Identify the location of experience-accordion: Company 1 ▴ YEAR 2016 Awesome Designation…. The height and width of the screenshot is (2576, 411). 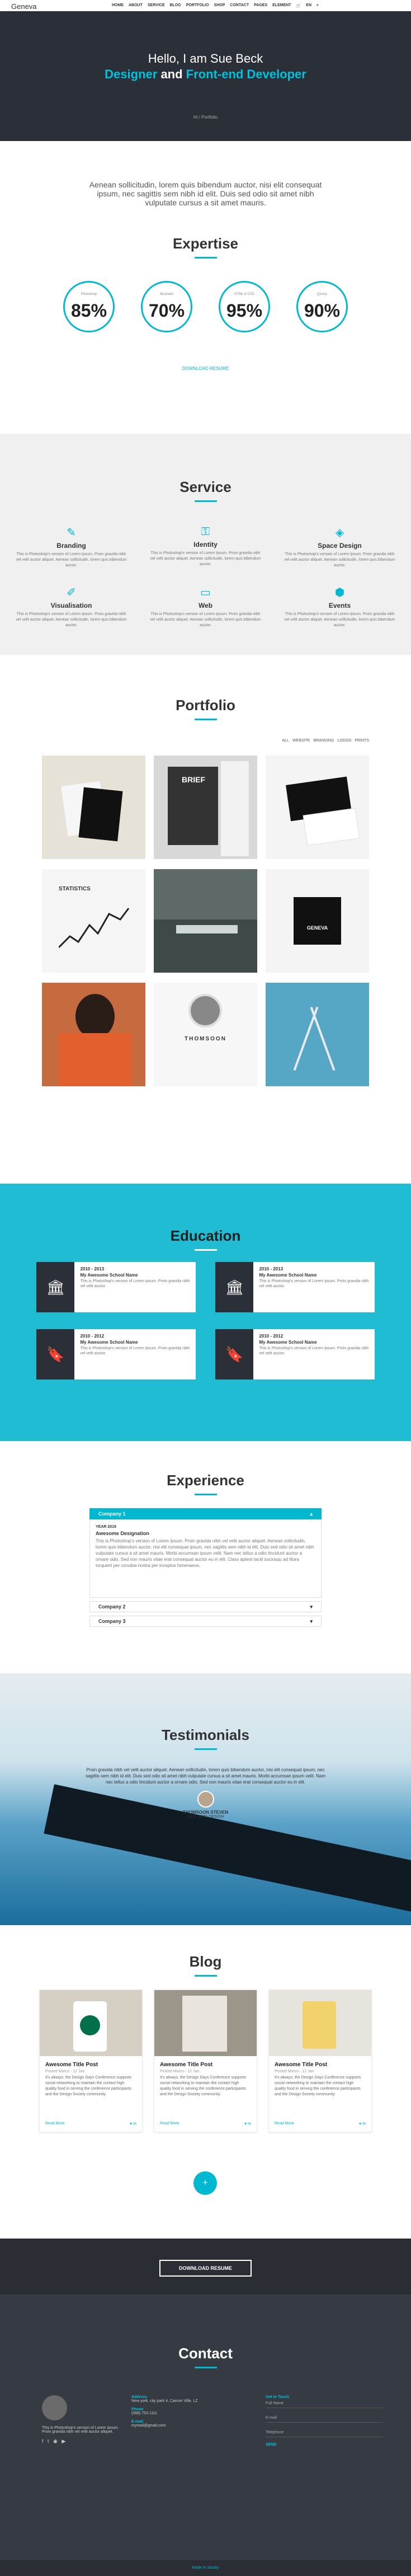
(206, 1567).